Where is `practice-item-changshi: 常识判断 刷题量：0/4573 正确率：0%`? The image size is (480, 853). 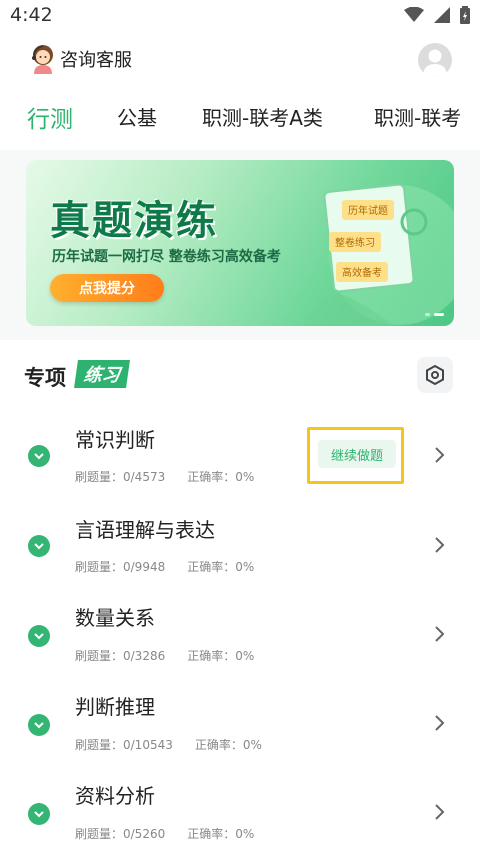 practice-item-changshi: 常识判断 刷题量：0/4573 正确率：0% is located at coordinates (240, 465).